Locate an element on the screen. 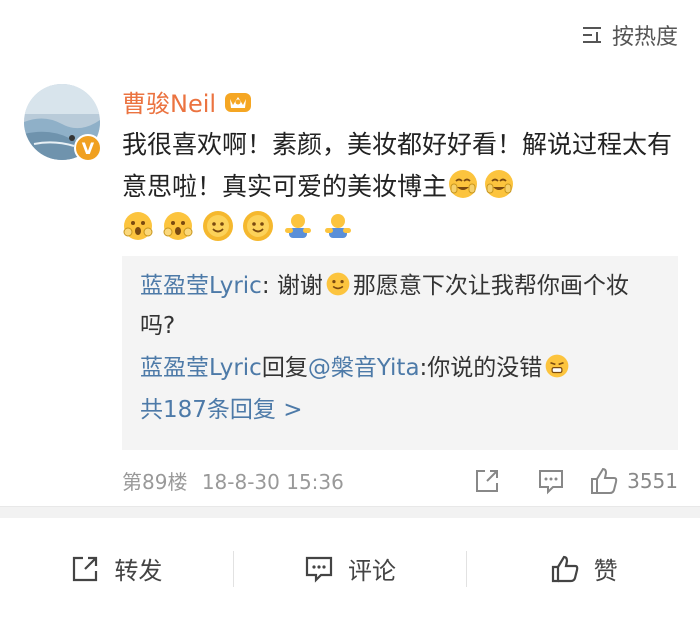  verified-badge: V is located at coordinates (88, 148).